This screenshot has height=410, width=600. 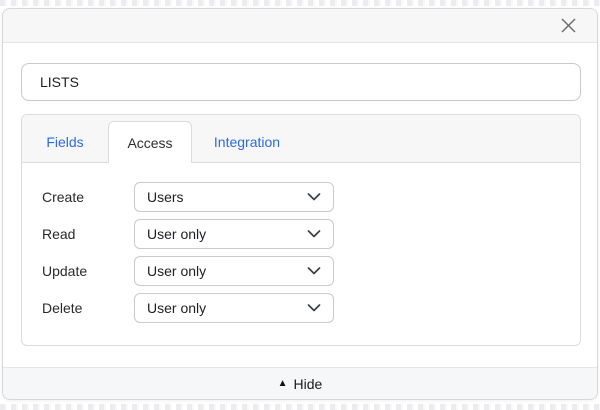 I want to click on tab-access: Access, so click(x=150, y=142).